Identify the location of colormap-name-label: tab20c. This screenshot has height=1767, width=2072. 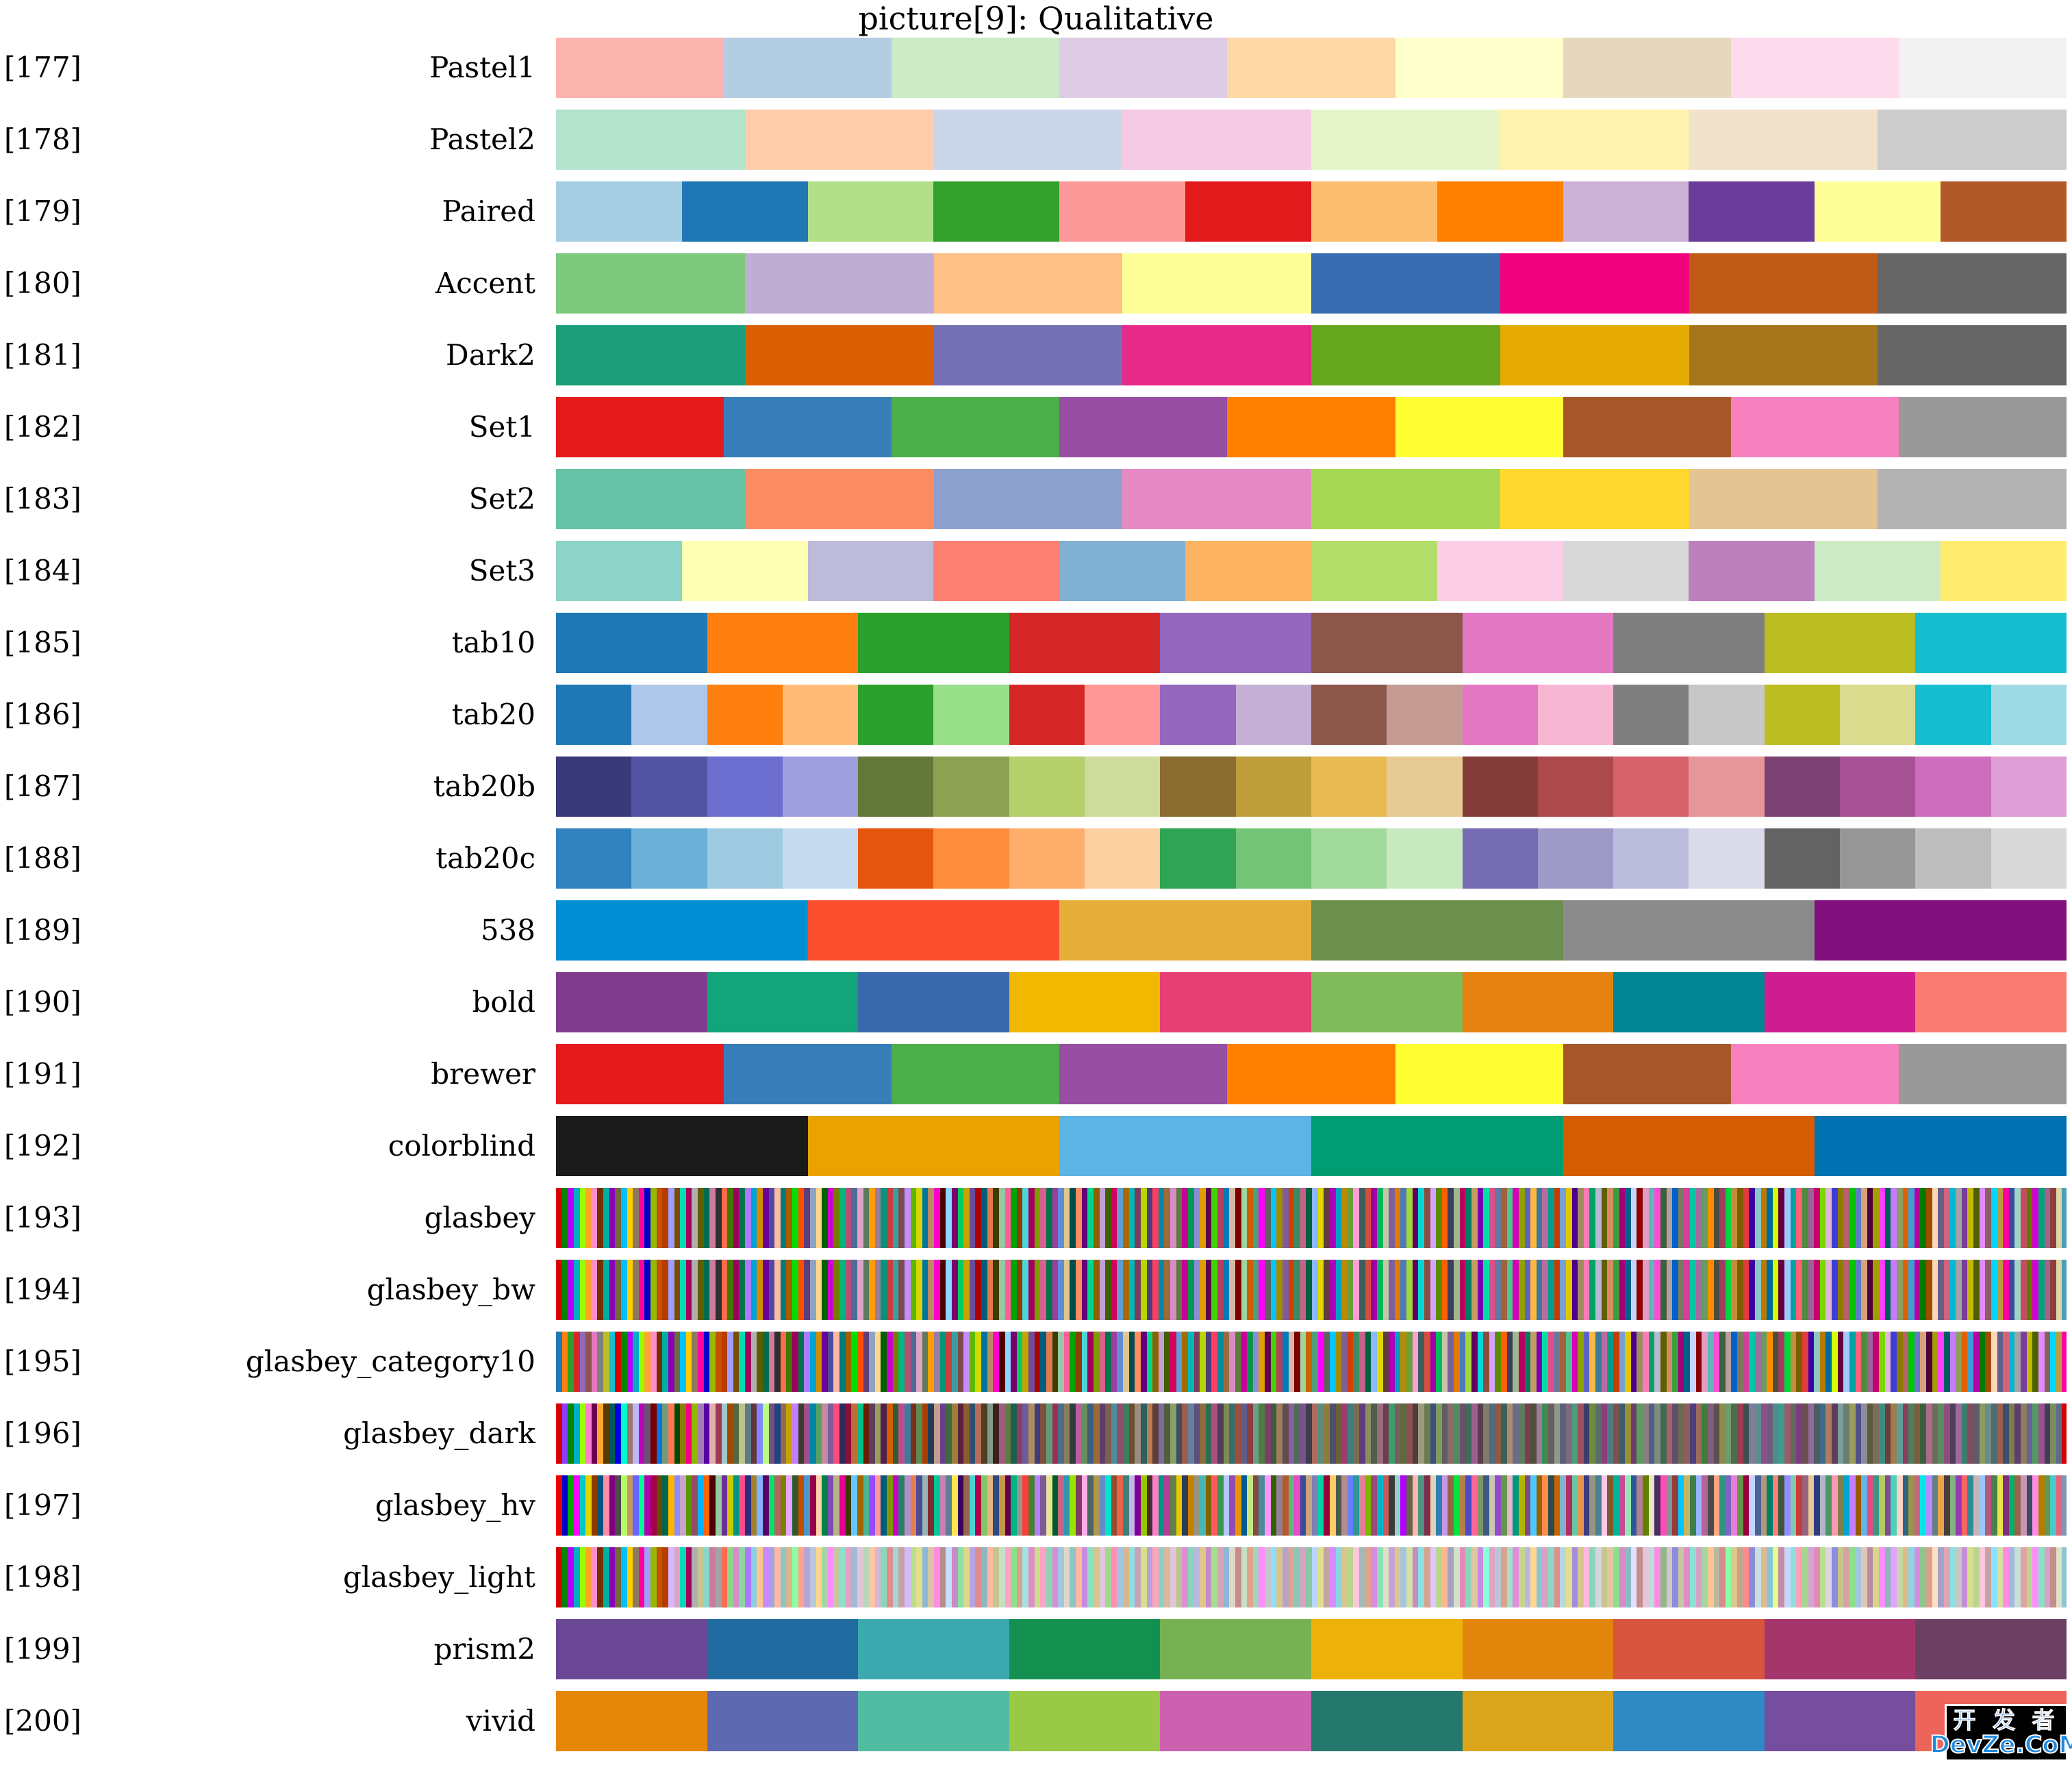
(485, 858).